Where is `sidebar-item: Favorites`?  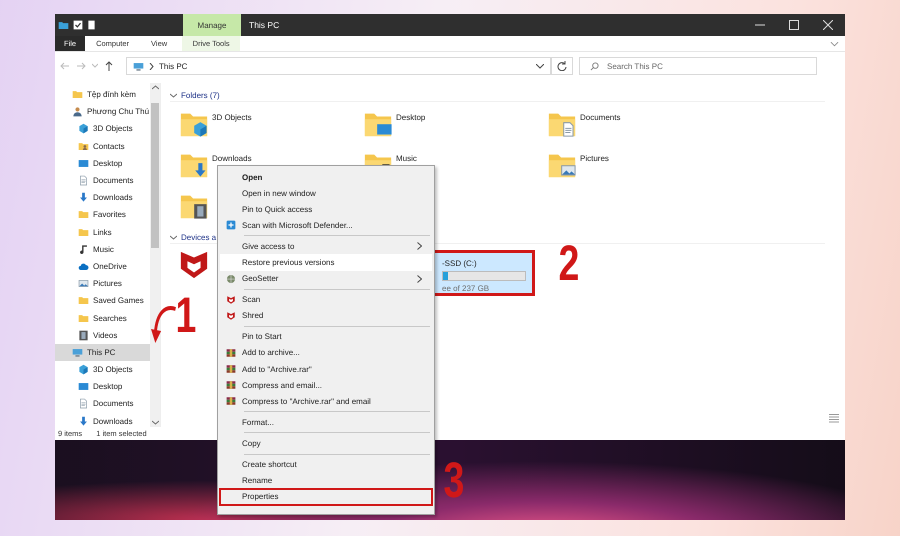 sidebar-item: Favorites is located at coordinates (102, 215).